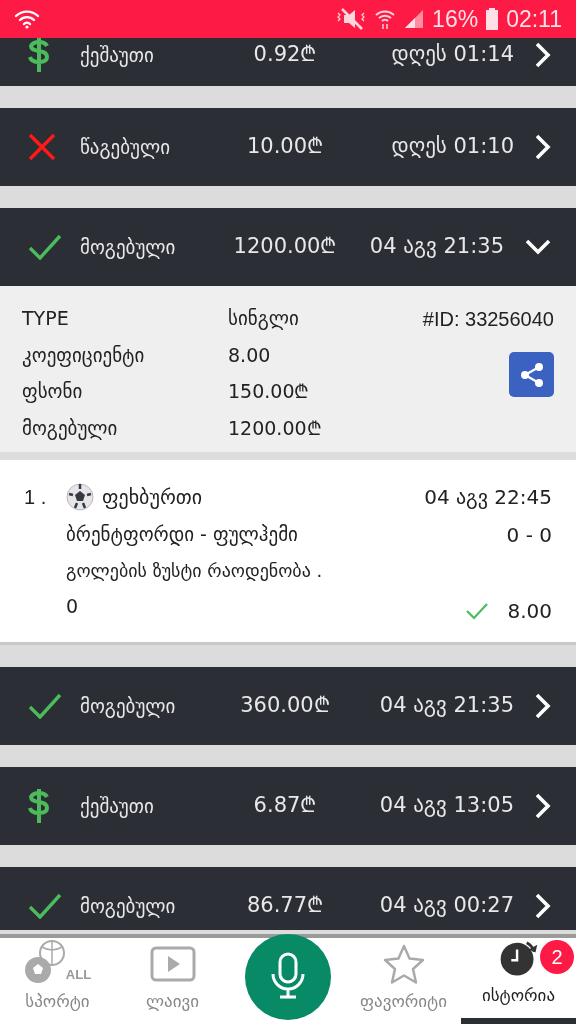 This screenshot has height=1024, width=576. Describe the element at coordinates (195, 570) in the screenshot. I see `market-name: გოლების ზუსტი რაოდენობა .` at that location.